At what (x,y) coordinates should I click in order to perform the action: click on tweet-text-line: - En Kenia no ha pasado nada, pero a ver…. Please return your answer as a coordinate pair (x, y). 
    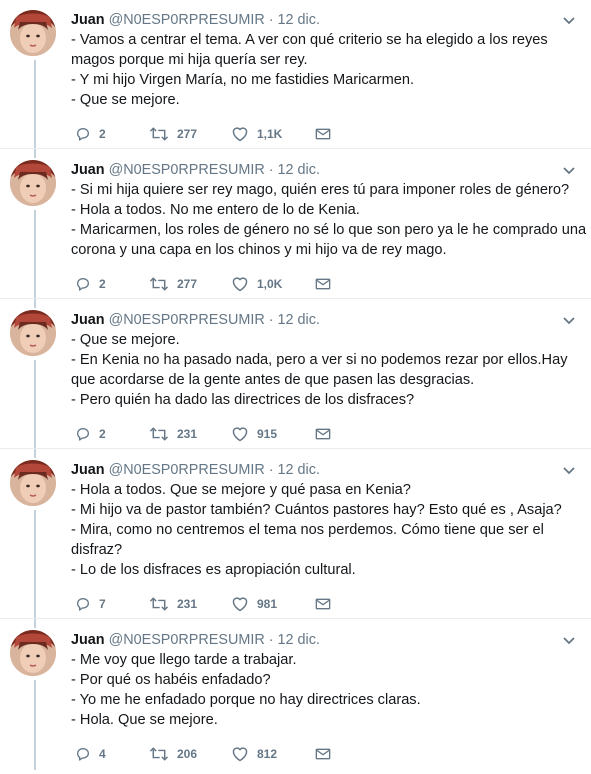
    Looking at the image, I should click on (319, 360).